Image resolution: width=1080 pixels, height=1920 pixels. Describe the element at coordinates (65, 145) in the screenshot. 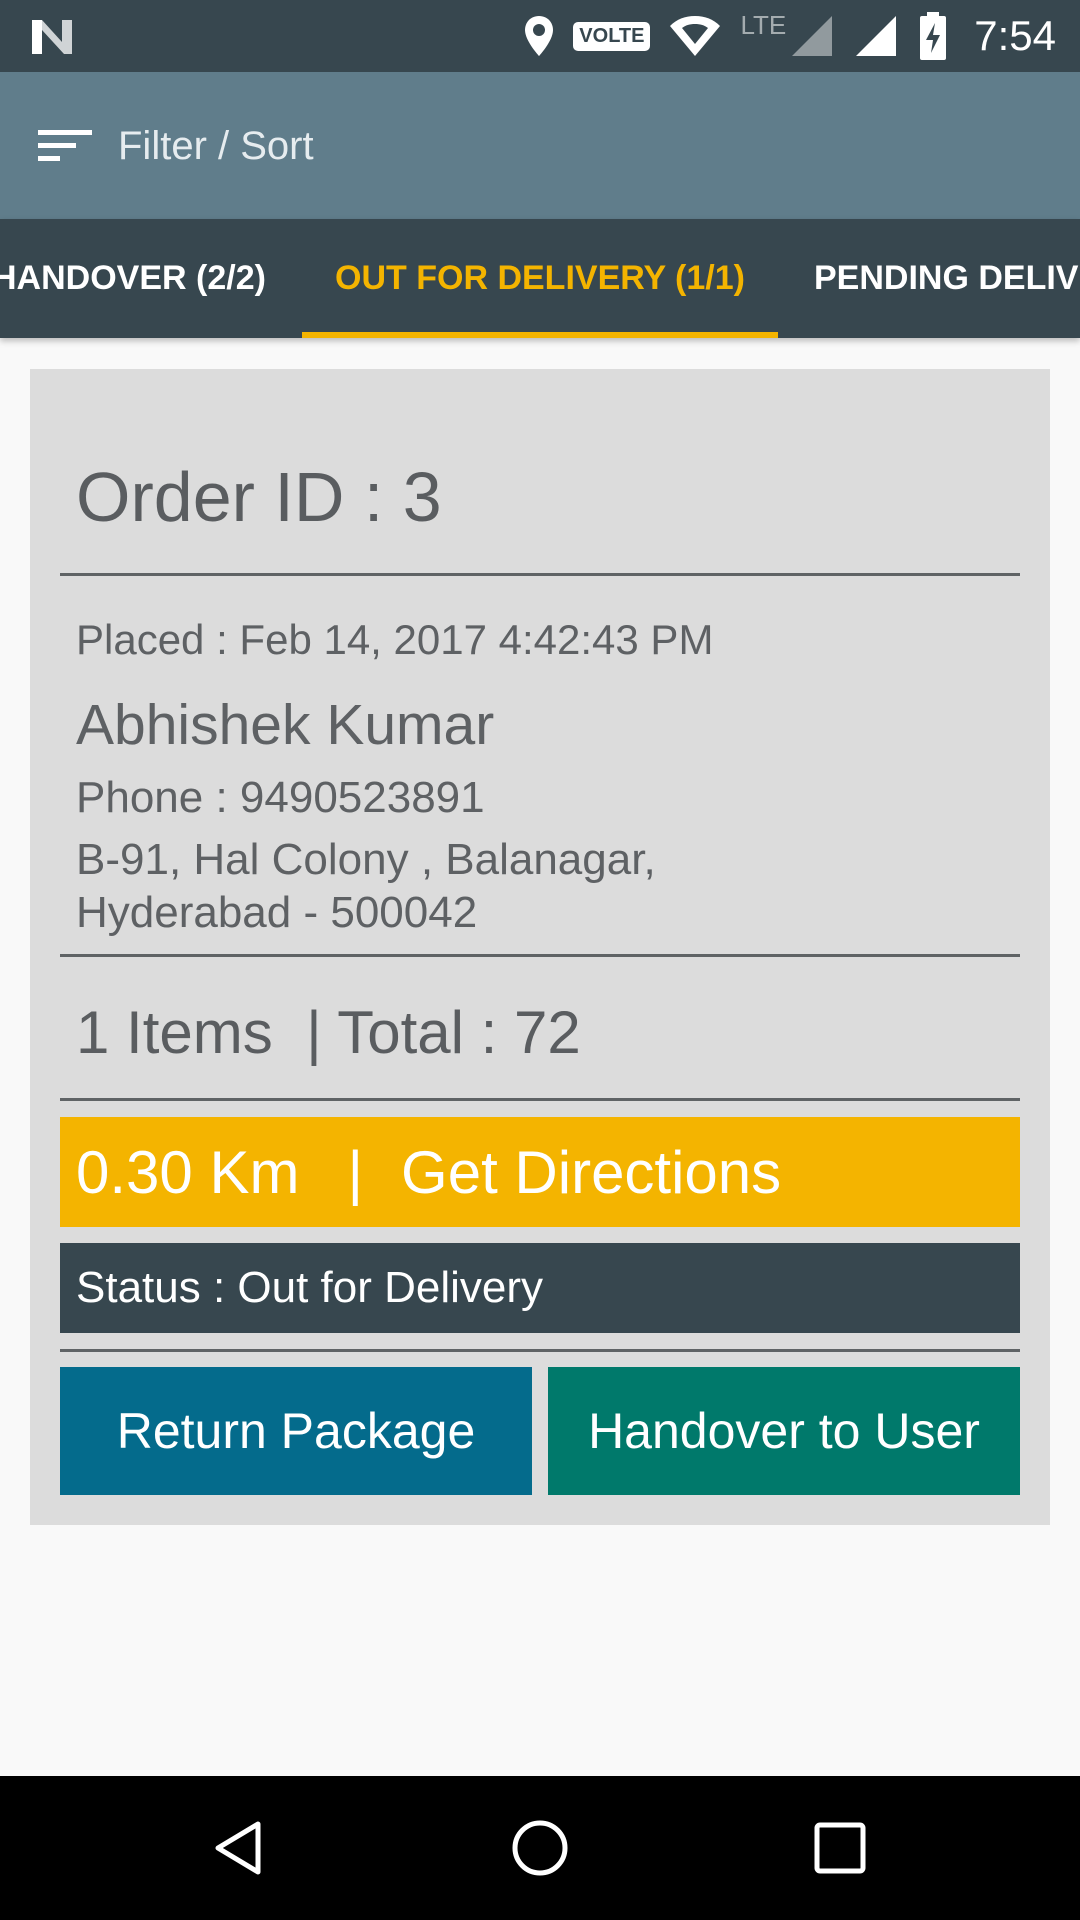

I see `filter-sort-icon` at that location.